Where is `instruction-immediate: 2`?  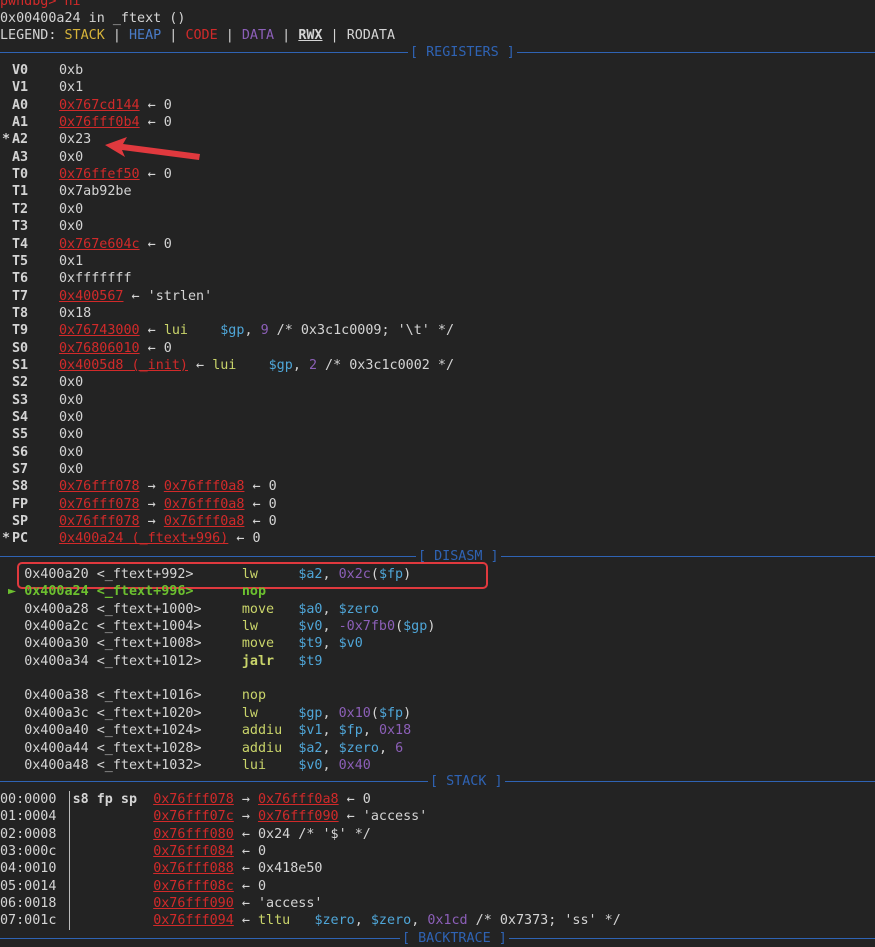
instruction-immediate: 2 is located at coordinates (312, 365).